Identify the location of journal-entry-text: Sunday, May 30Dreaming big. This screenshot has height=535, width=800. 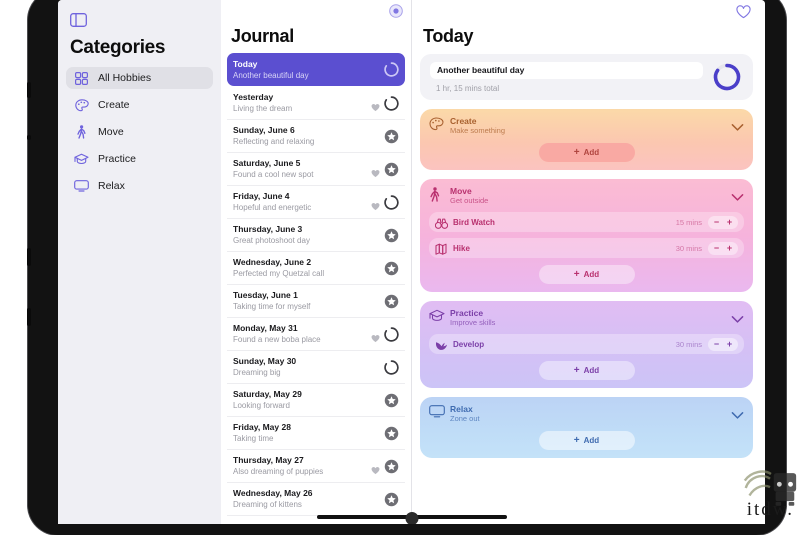
(308, 367).